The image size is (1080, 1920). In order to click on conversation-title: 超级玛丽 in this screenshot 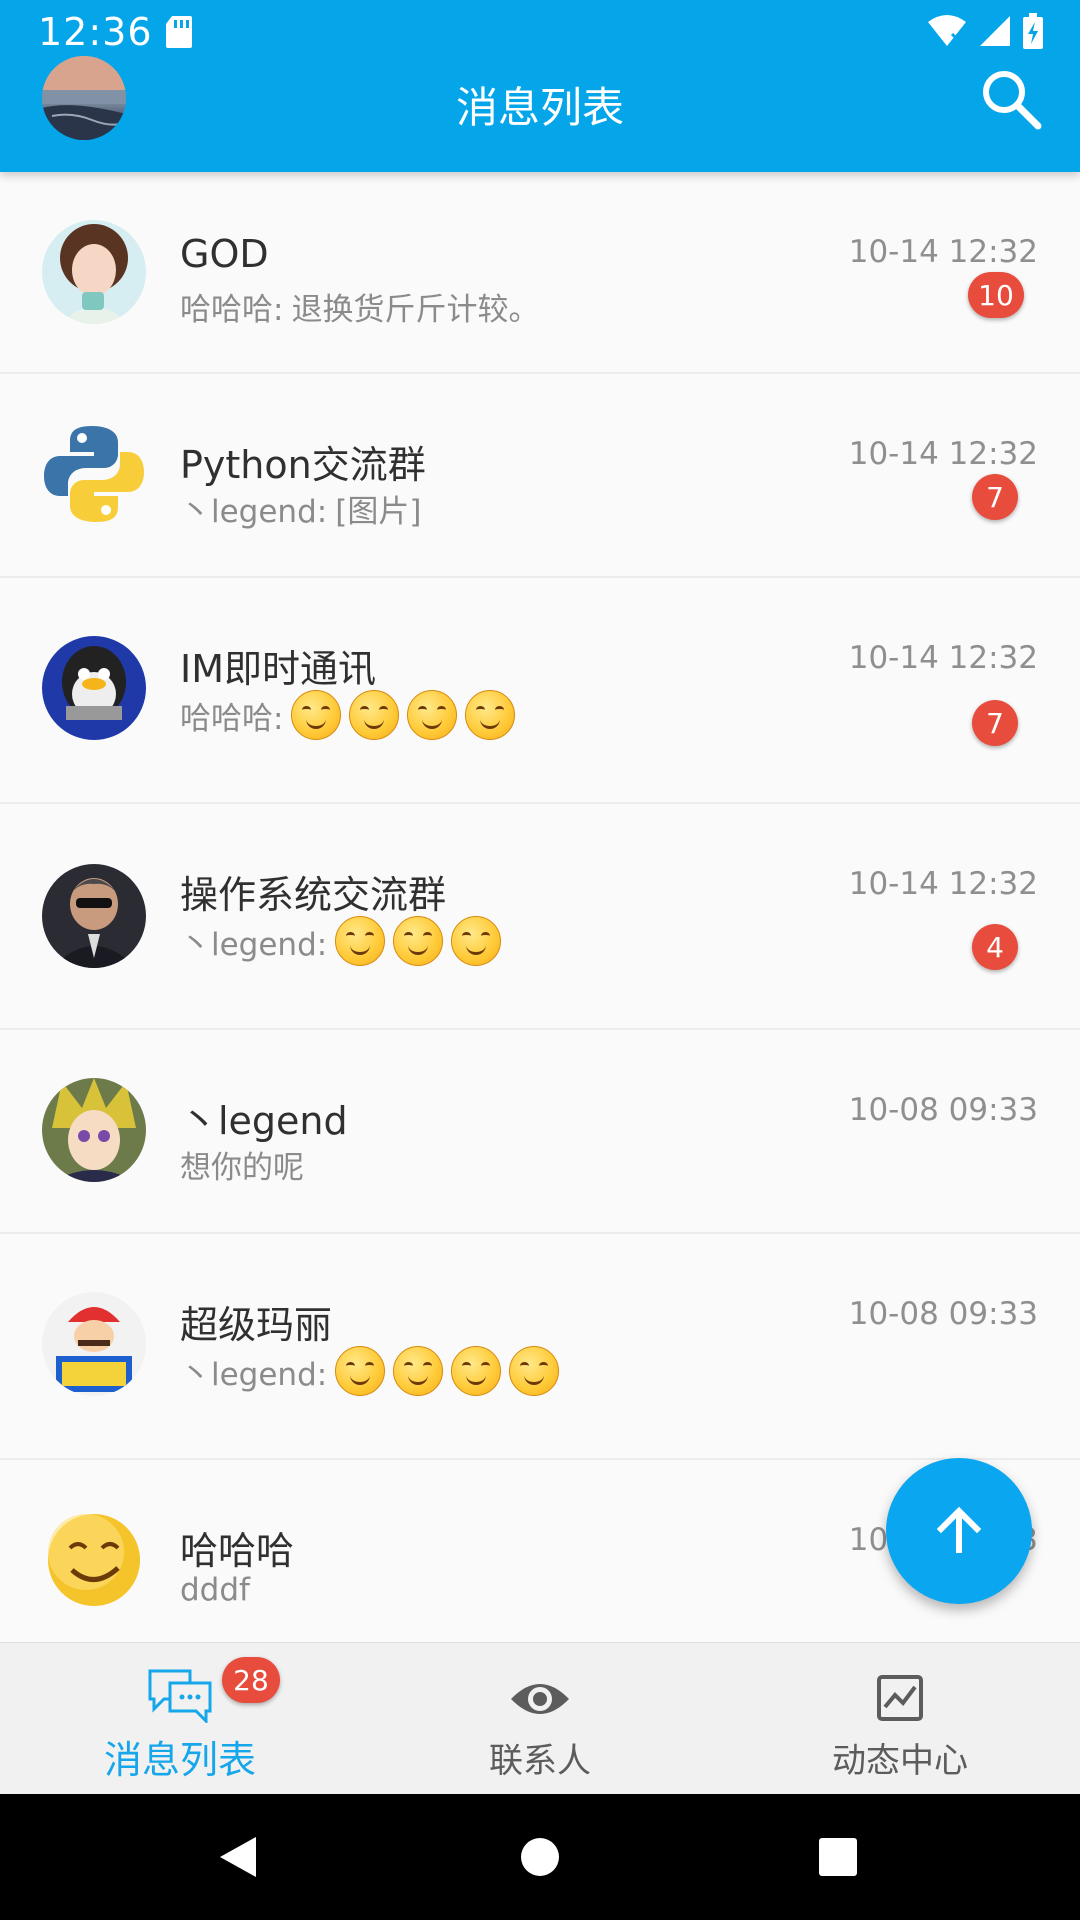, I will do `click(256, 1325)`.